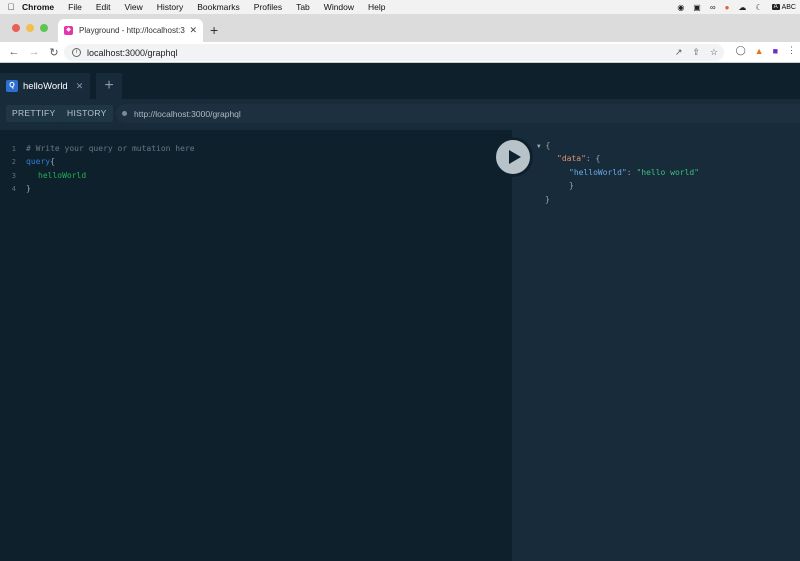 This screenshot has height=561, width=800. What do you see at coordinates (714, 52) in the screenshot?
I see `bookmark-star-icon: ☆` at bounding box center [714, 52].